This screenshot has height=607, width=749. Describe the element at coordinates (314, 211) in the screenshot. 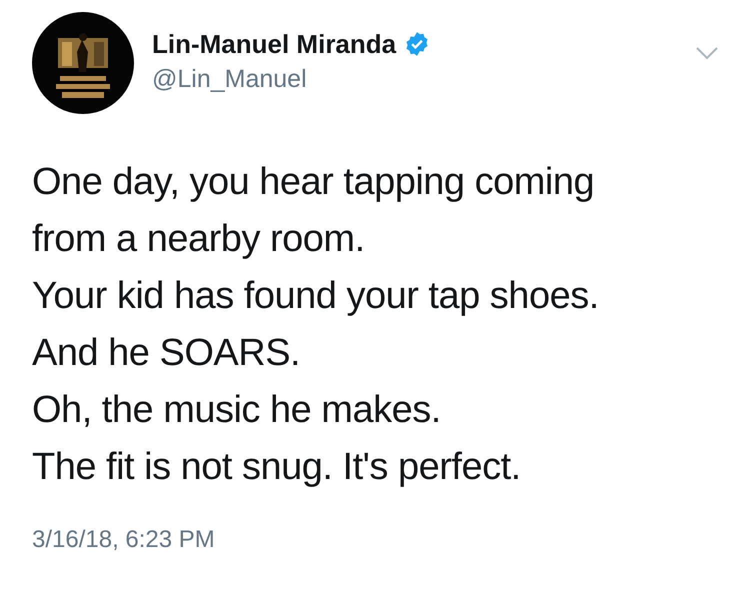

I see `tweet-text-line: One day, you hear tapping coming from a nearby room.` at that location.